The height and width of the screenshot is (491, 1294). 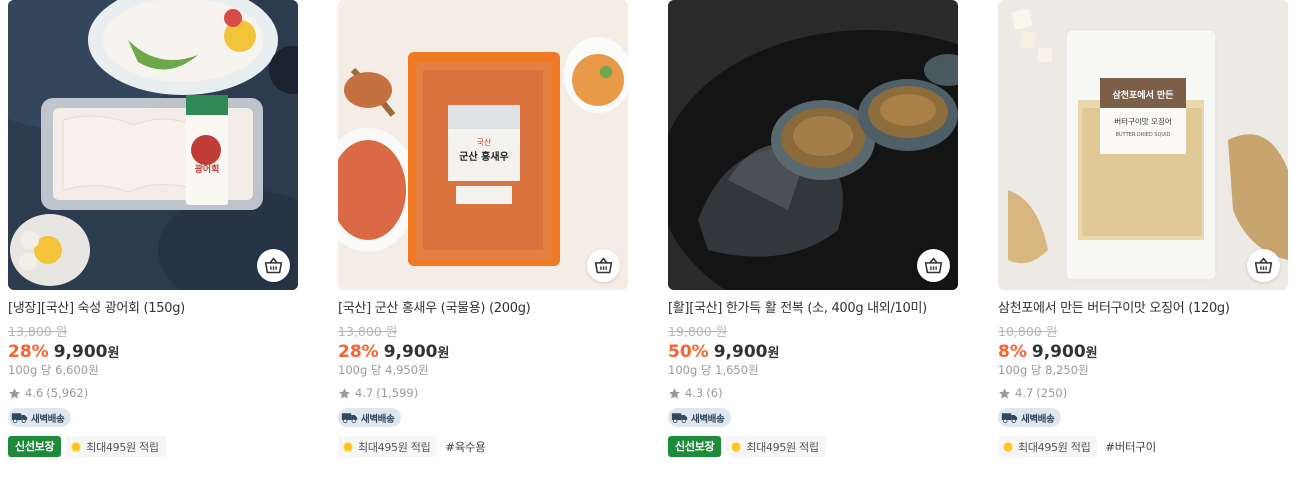 What do you see at coordinates (1142, 95) in the screenshot?
I see `svg-text: 삼천포에서 만든` at bounding box center [1142, 95].